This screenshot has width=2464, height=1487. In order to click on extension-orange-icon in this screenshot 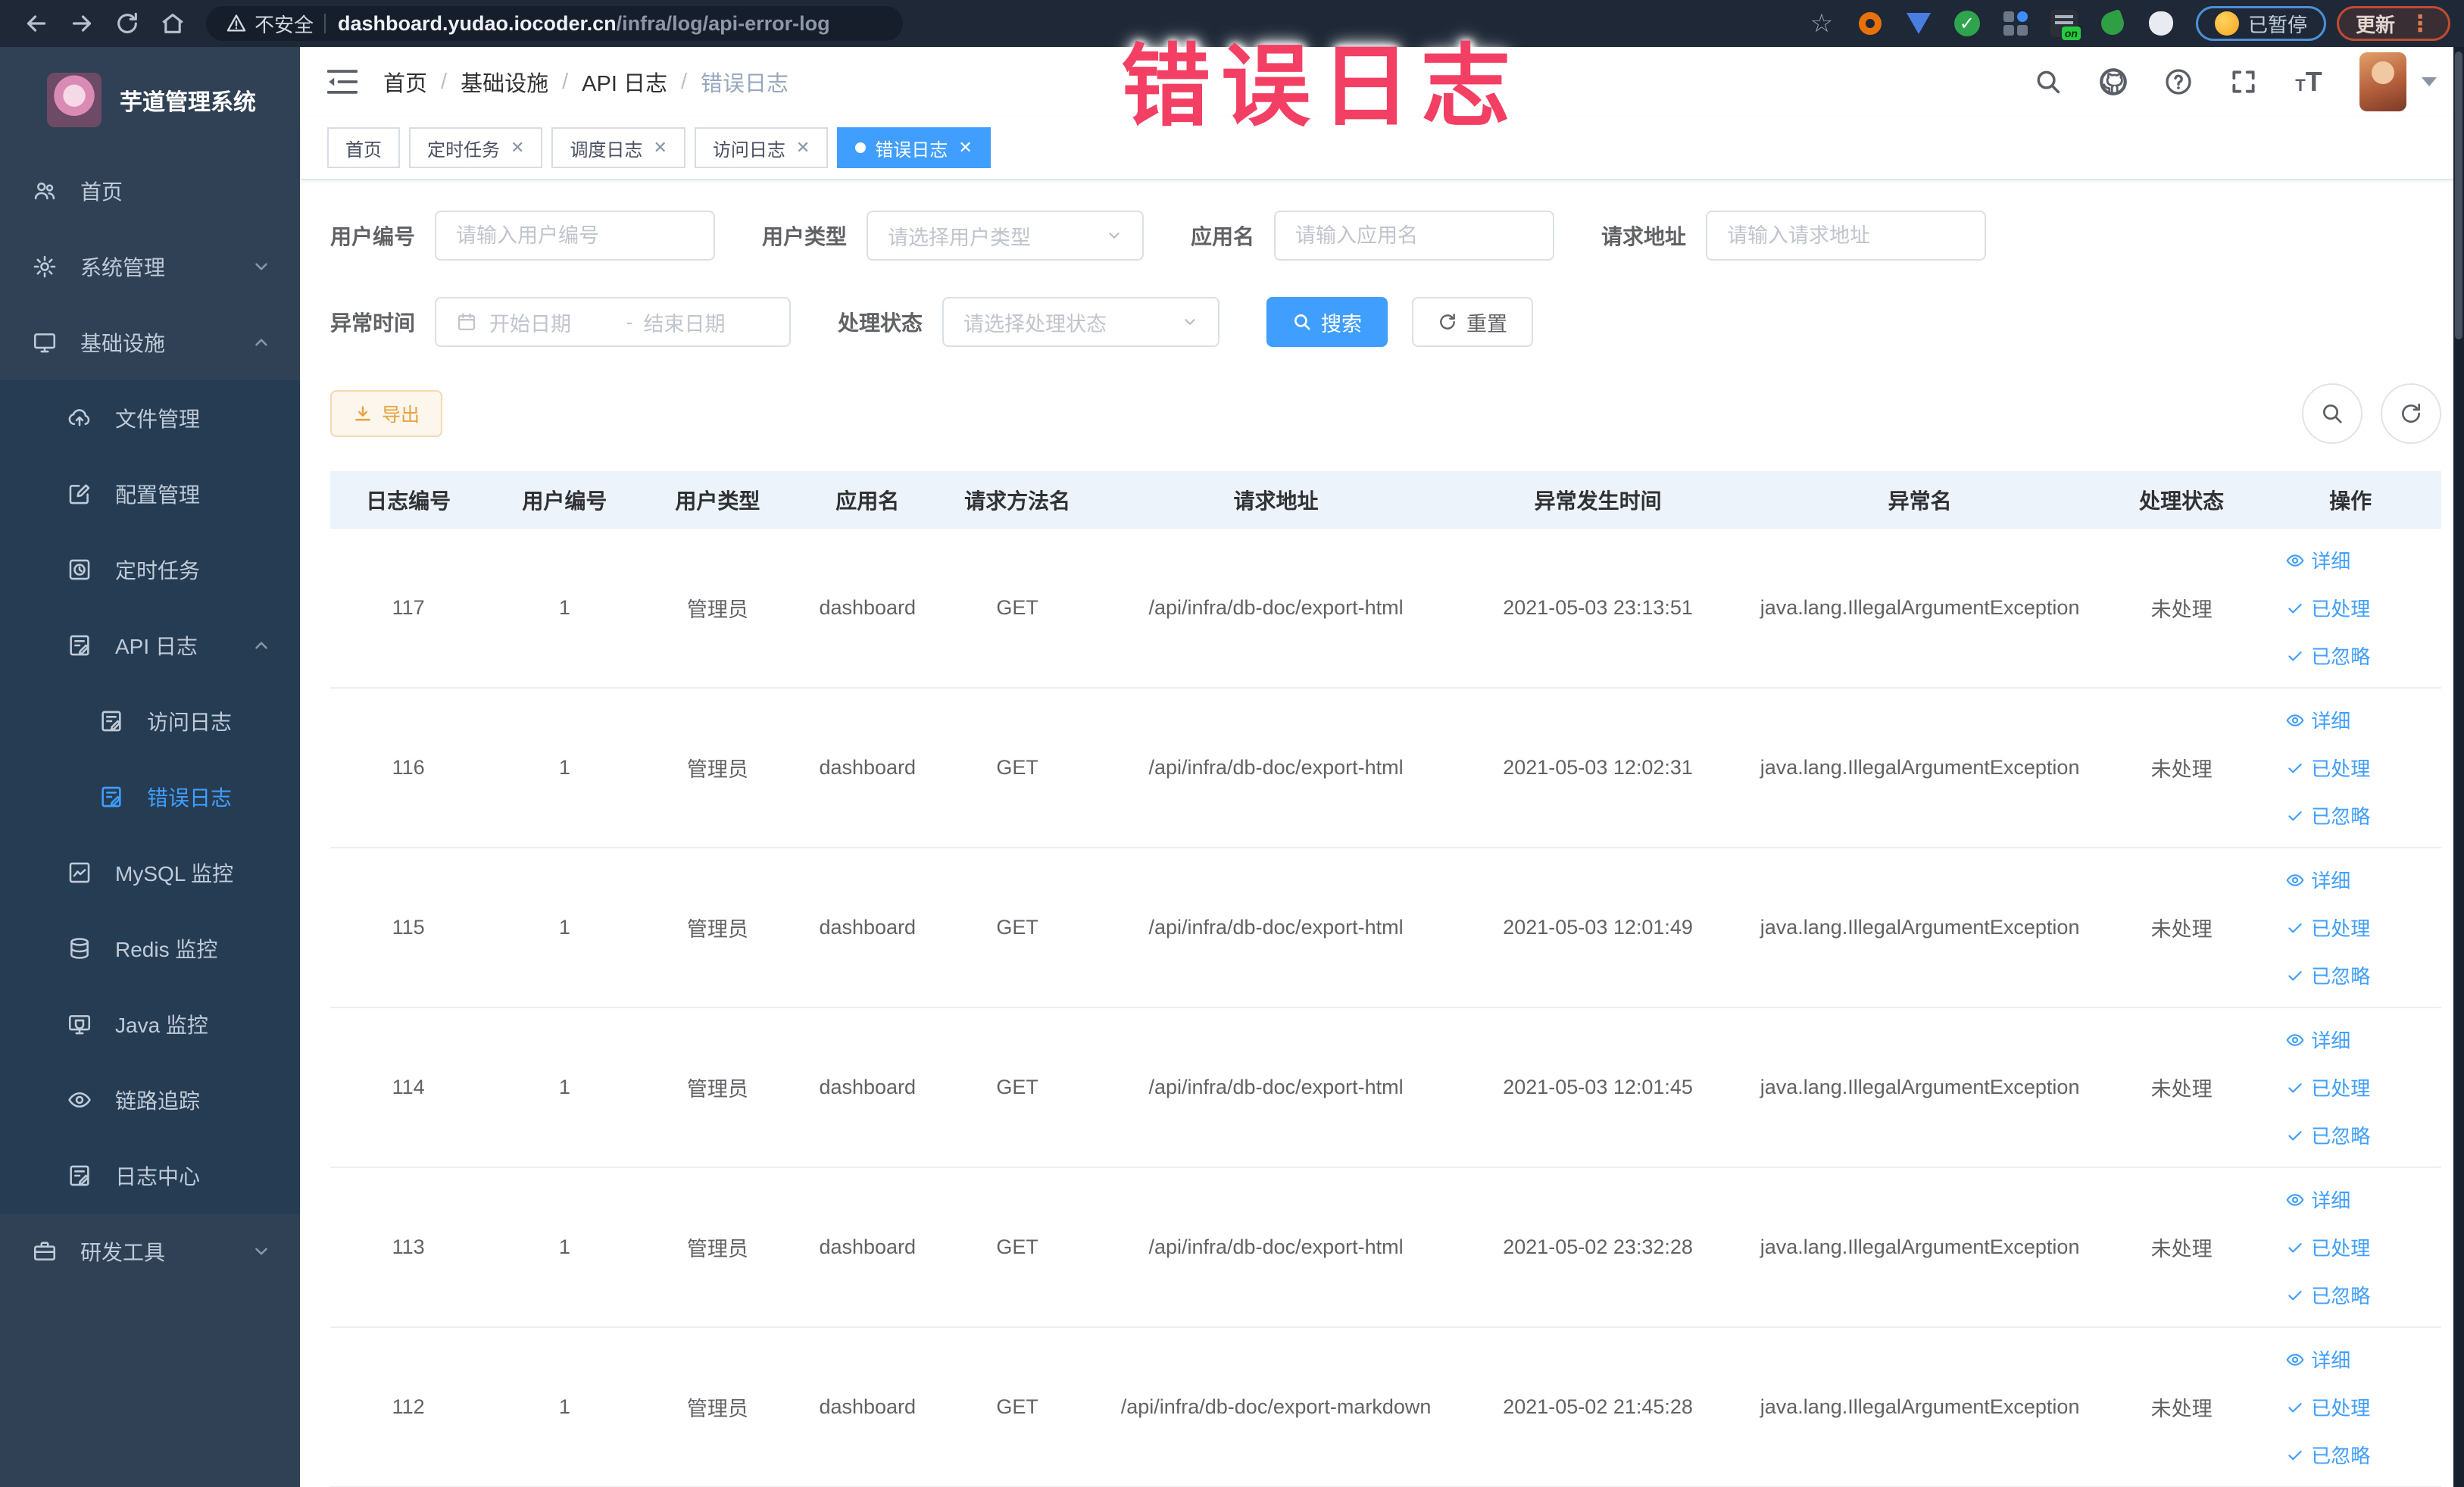, I will do `click(1870, 23)`.